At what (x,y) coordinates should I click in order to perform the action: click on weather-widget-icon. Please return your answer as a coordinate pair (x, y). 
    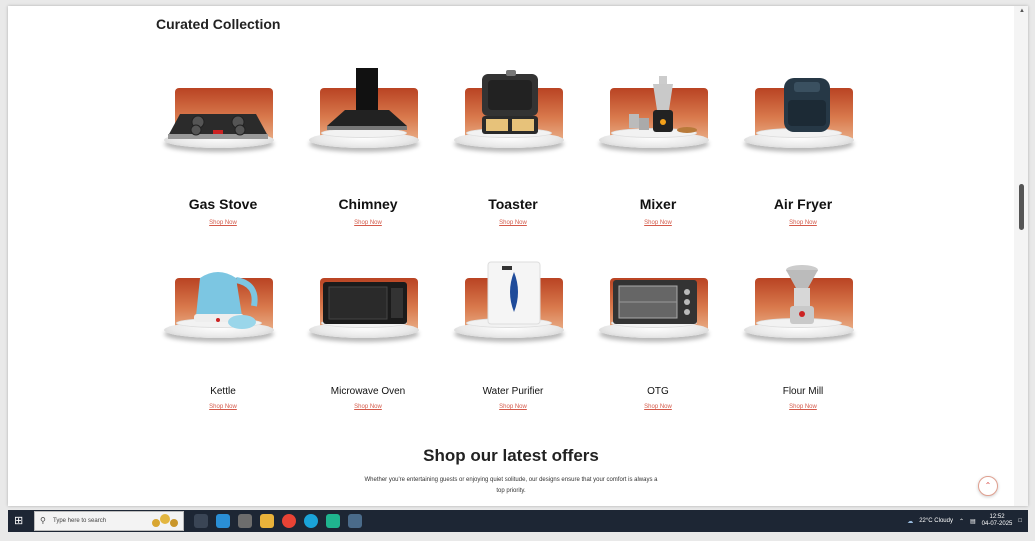
    Looking at the image, I should click on (165, 520).